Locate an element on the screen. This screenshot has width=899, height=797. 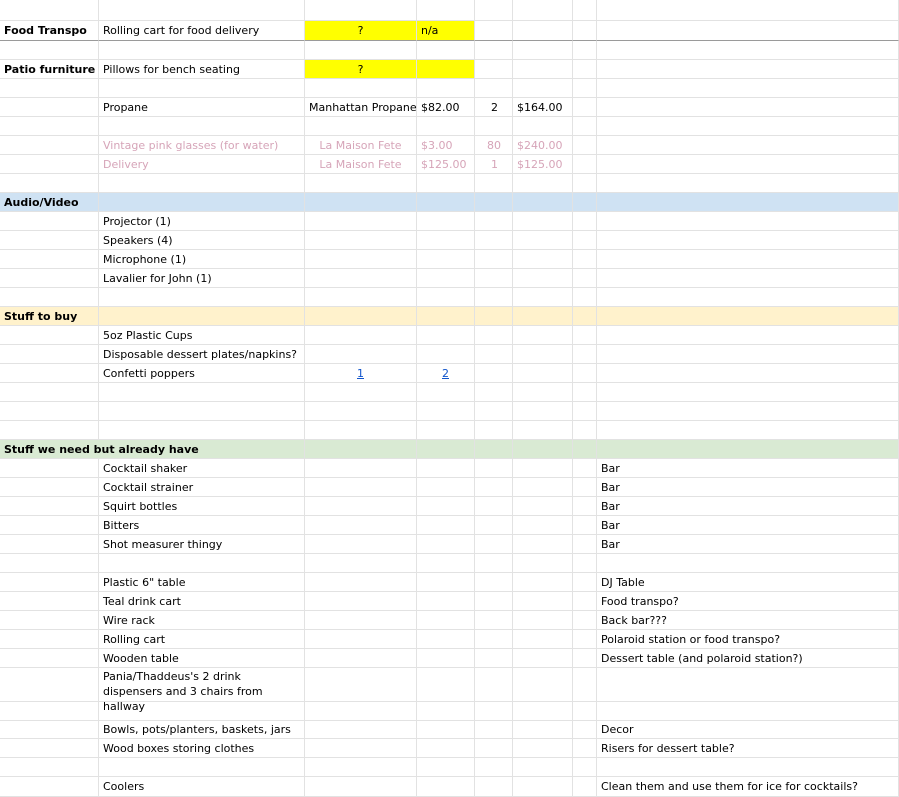
note-cell is located at coordinates (748, 685).